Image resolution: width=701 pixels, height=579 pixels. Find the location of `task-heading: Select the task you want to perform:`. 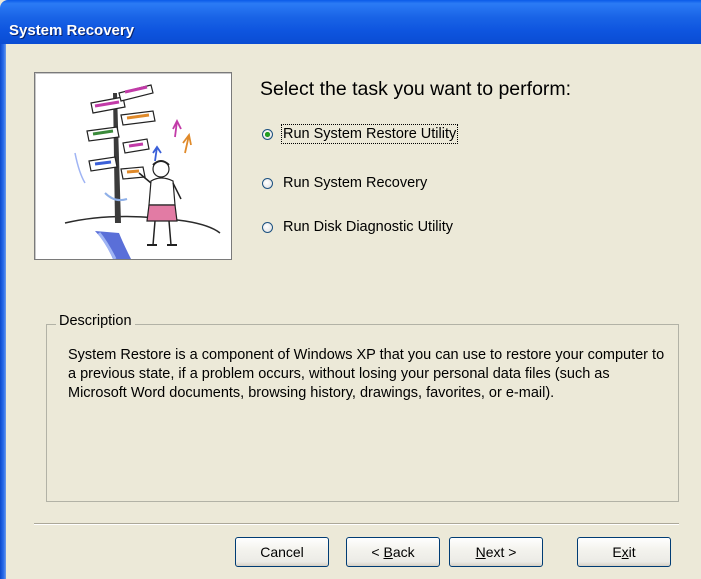

task-heading: Select the task you want to perform: is located at coordinates (416, 89).